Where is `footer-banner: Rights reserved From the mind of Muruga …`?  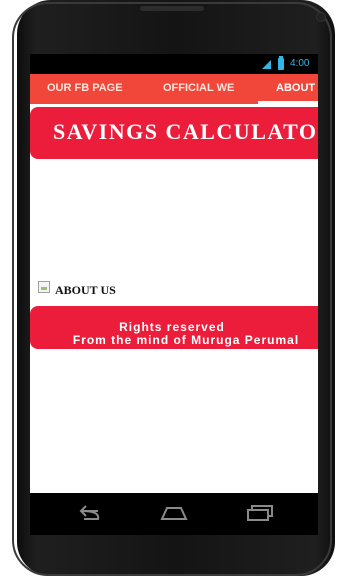 footer-banner: Rights reserved From the mind of Muruga … is located at coordinates (174, 327).